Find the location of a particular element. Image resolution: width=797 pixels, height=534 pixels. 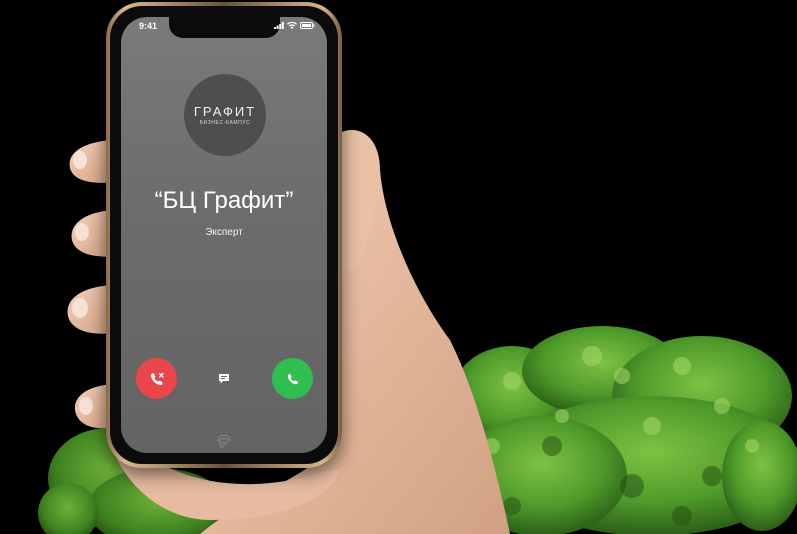

logo-word: ГРАФИТ is located at coordinates (225, 111).